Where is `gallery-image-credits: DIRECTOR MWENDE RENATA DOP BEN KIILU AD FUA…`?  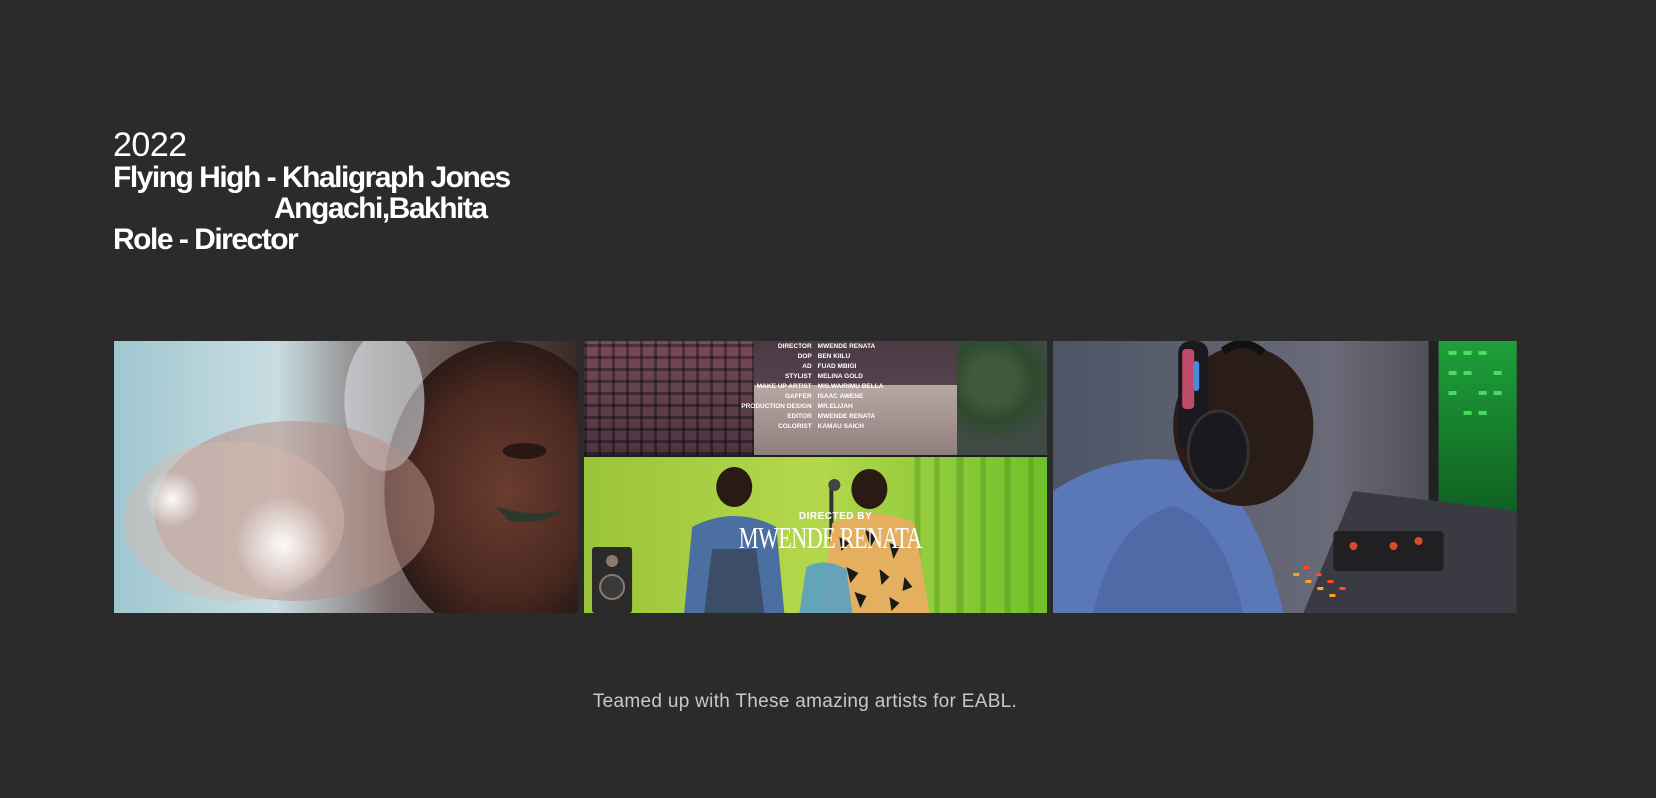 gallery-image-credits: DIRECTOR MWENDE RENATA DOP BEN KIILU AD FUA… is located at coordinates (815, 477).